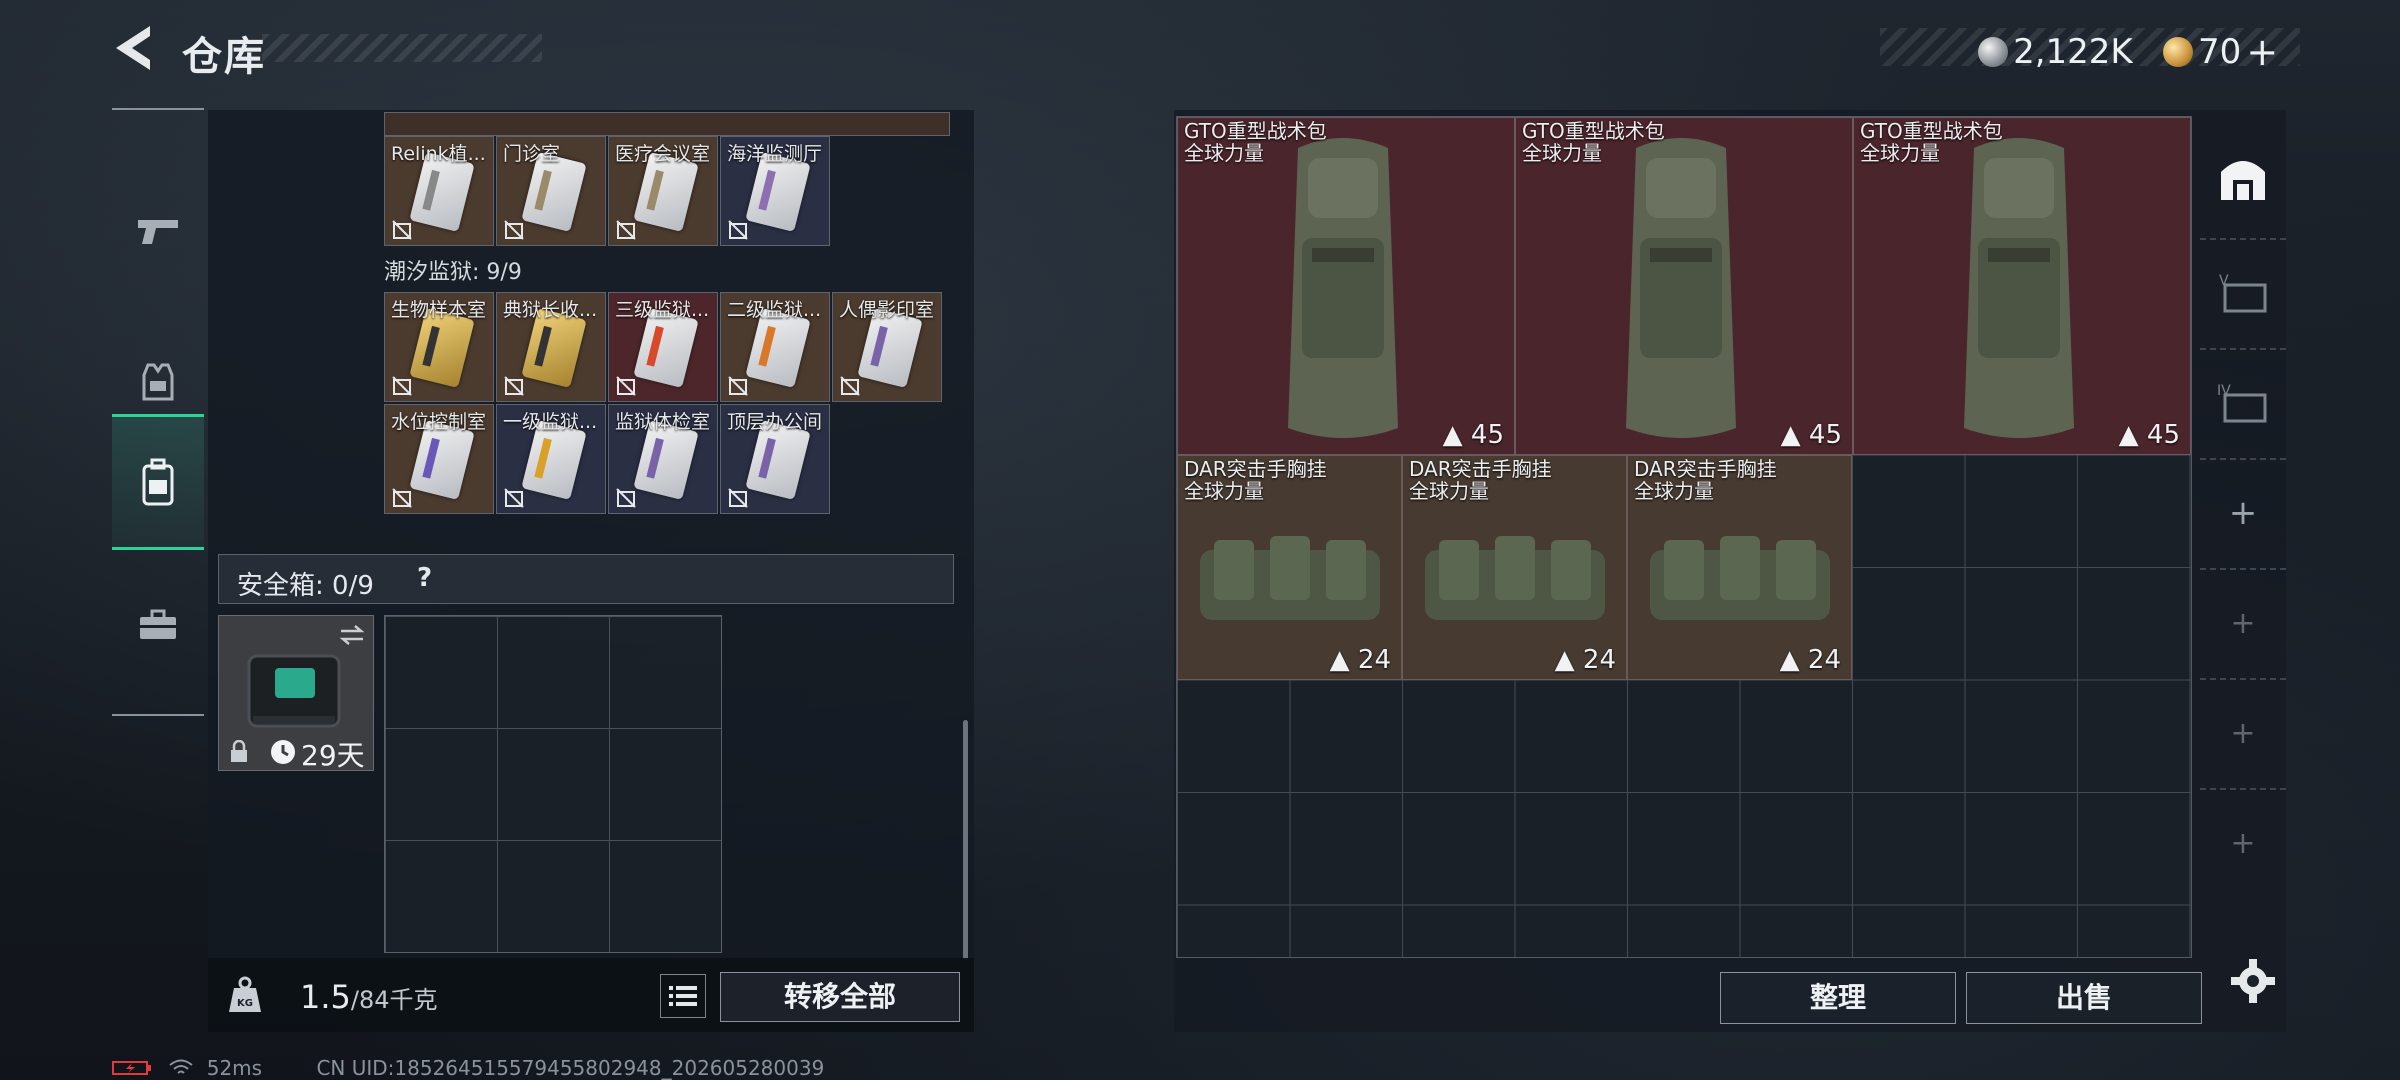 The width and height of the screenshot is (2400, 1080). I want to click on gold-coin-icon, so click(2177, 52).